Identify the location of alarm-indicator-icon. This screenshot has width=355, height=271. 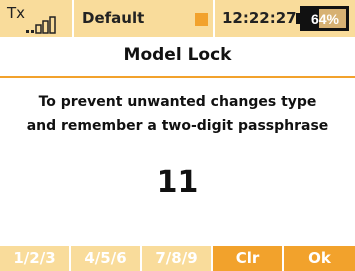
(201, 19).